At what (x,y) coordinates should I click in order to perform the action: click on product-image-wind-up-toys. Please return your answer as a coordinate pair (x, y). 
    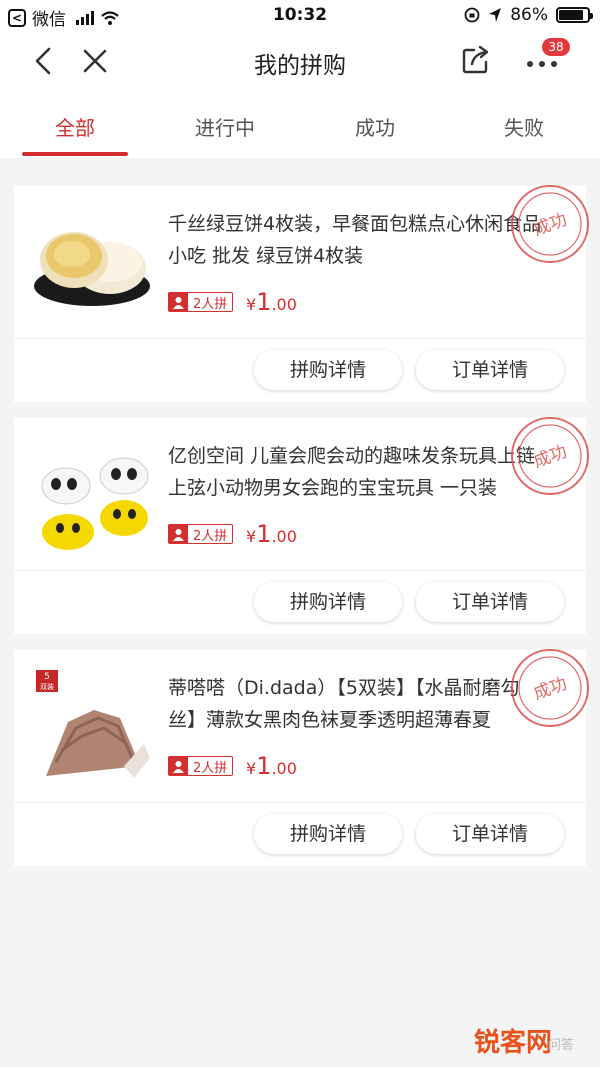
    Looking at the image, I should click on (94, 496).